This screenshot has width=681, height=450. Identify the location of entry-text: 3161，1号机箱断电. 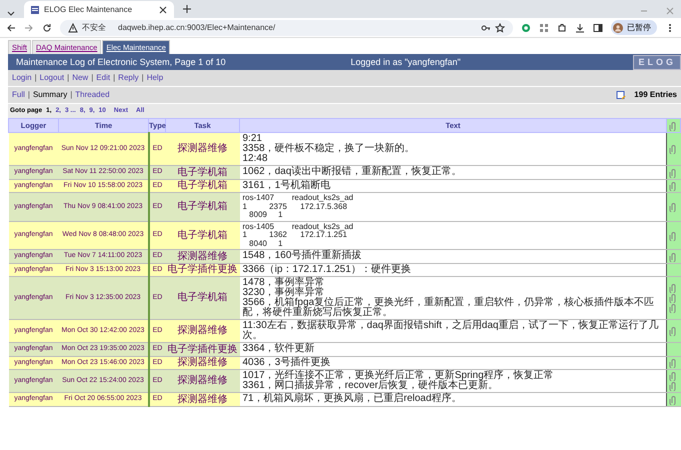
(287, 185).